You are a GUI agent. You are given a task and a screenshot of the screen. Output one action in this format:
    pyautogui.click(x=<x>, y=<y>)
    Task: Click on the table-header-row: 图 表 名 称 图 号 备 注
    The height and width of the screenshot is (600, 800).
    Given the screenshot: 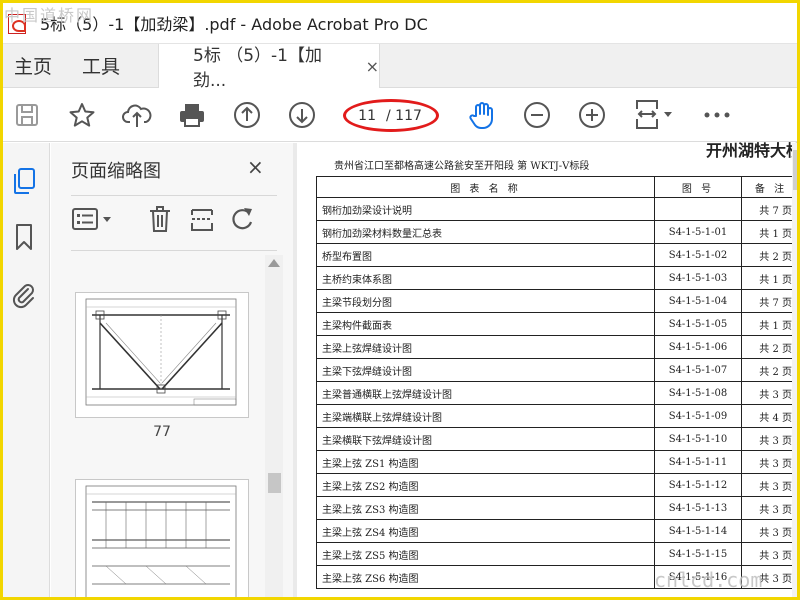 What is the action you would take?
    pyautogui.click(x=558, y=187)
    